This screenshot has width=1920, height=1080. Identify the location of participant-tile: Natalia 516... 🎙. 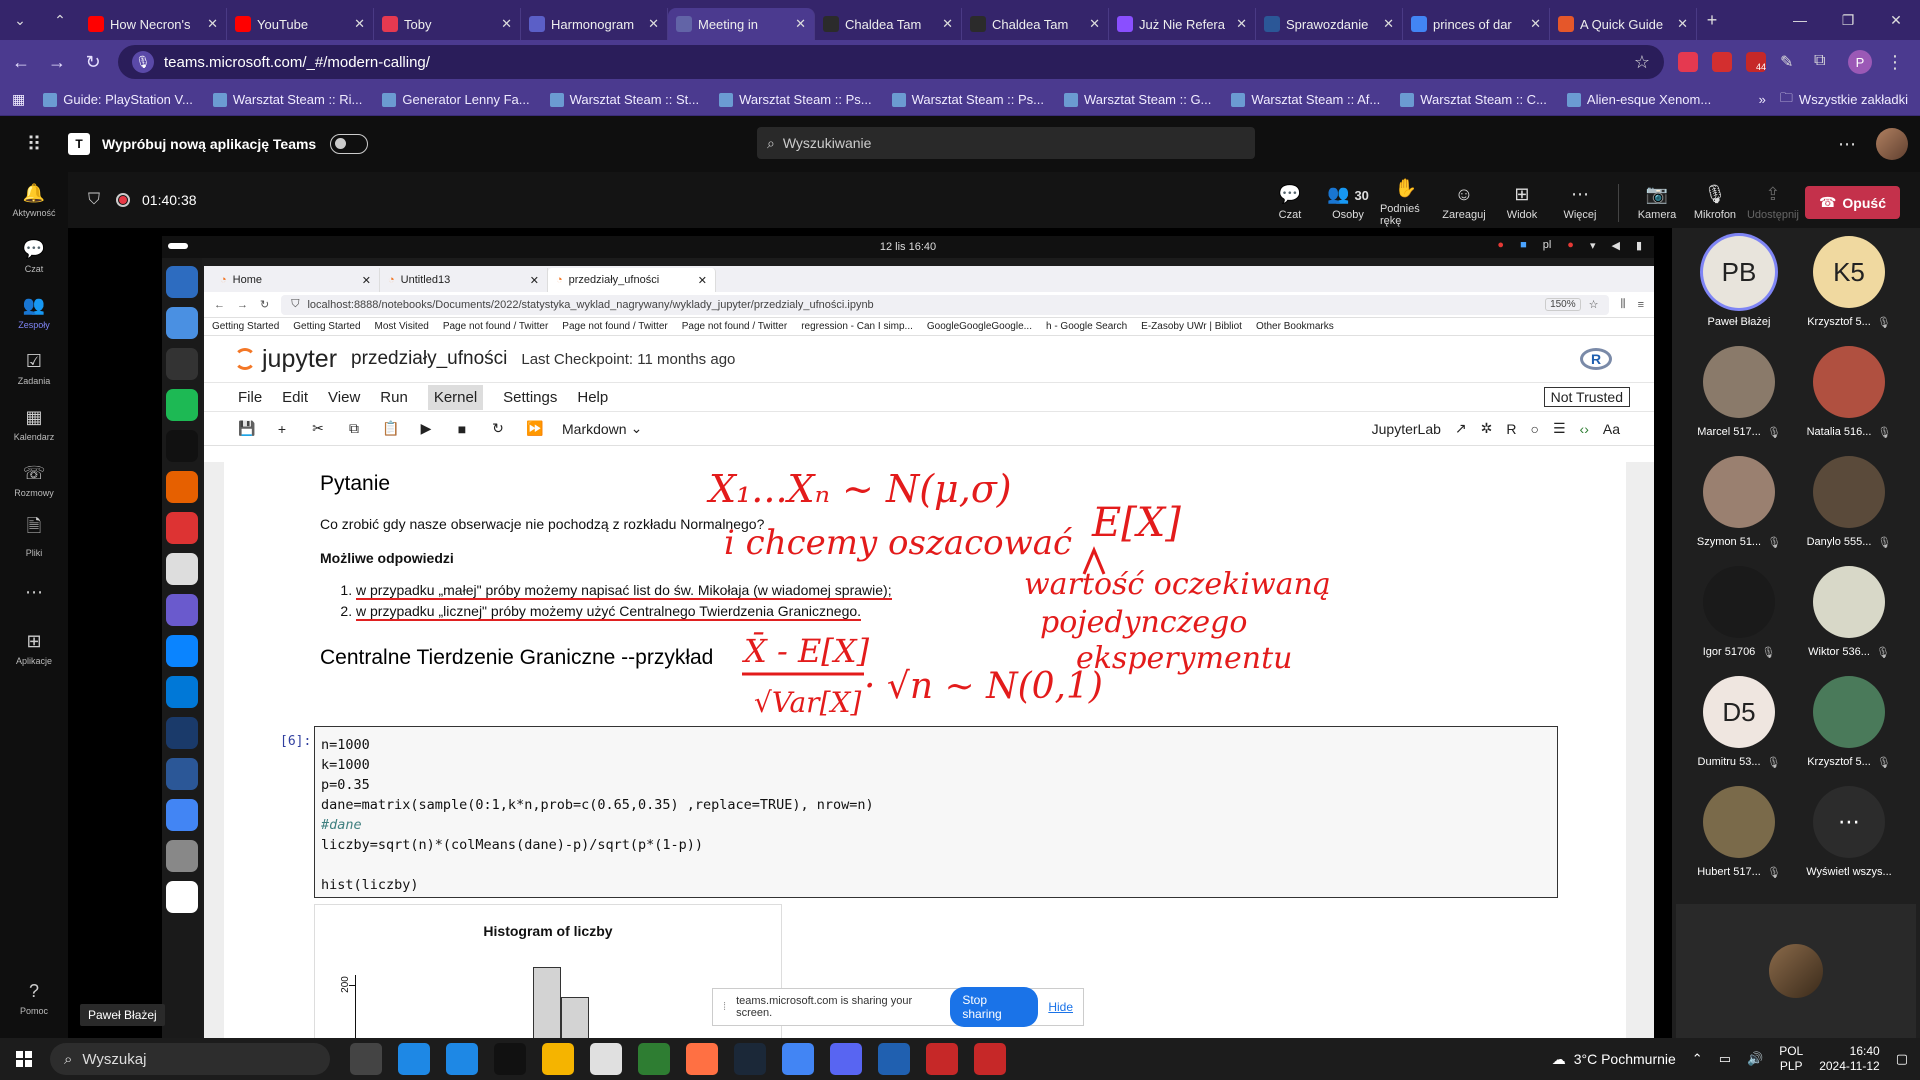
(1849, 401).